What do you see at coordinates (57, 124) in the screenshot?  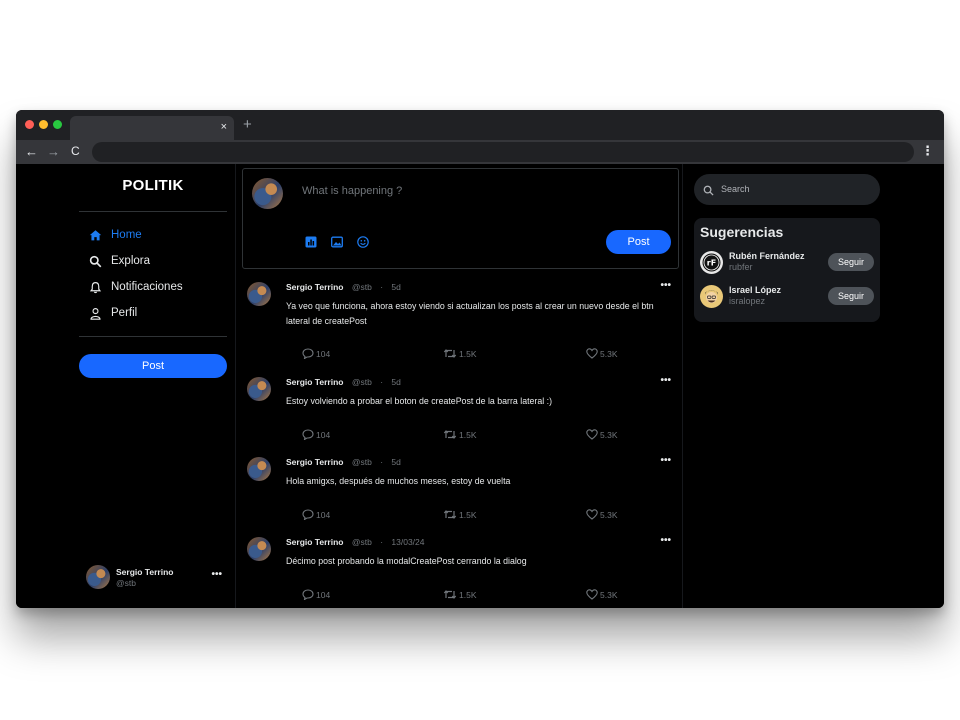 I see `maximize-window-button` at bounding box center [57, 124].